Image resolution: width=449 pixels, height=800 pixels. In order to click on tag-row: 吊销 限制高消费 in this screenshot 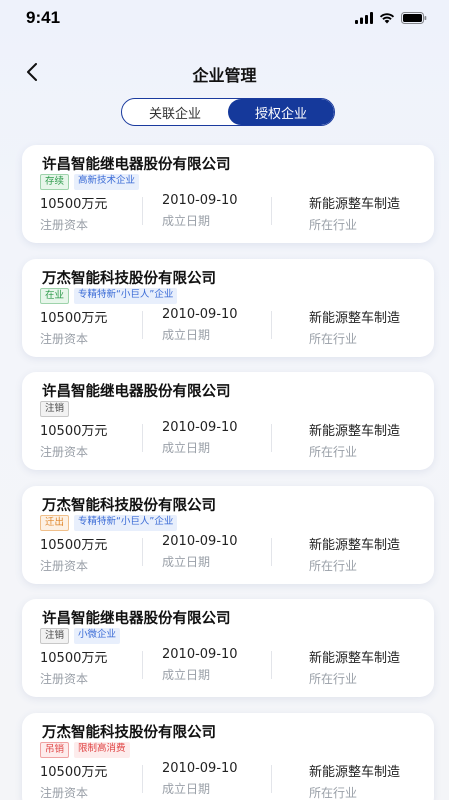, I will do `click(85, 749)`.